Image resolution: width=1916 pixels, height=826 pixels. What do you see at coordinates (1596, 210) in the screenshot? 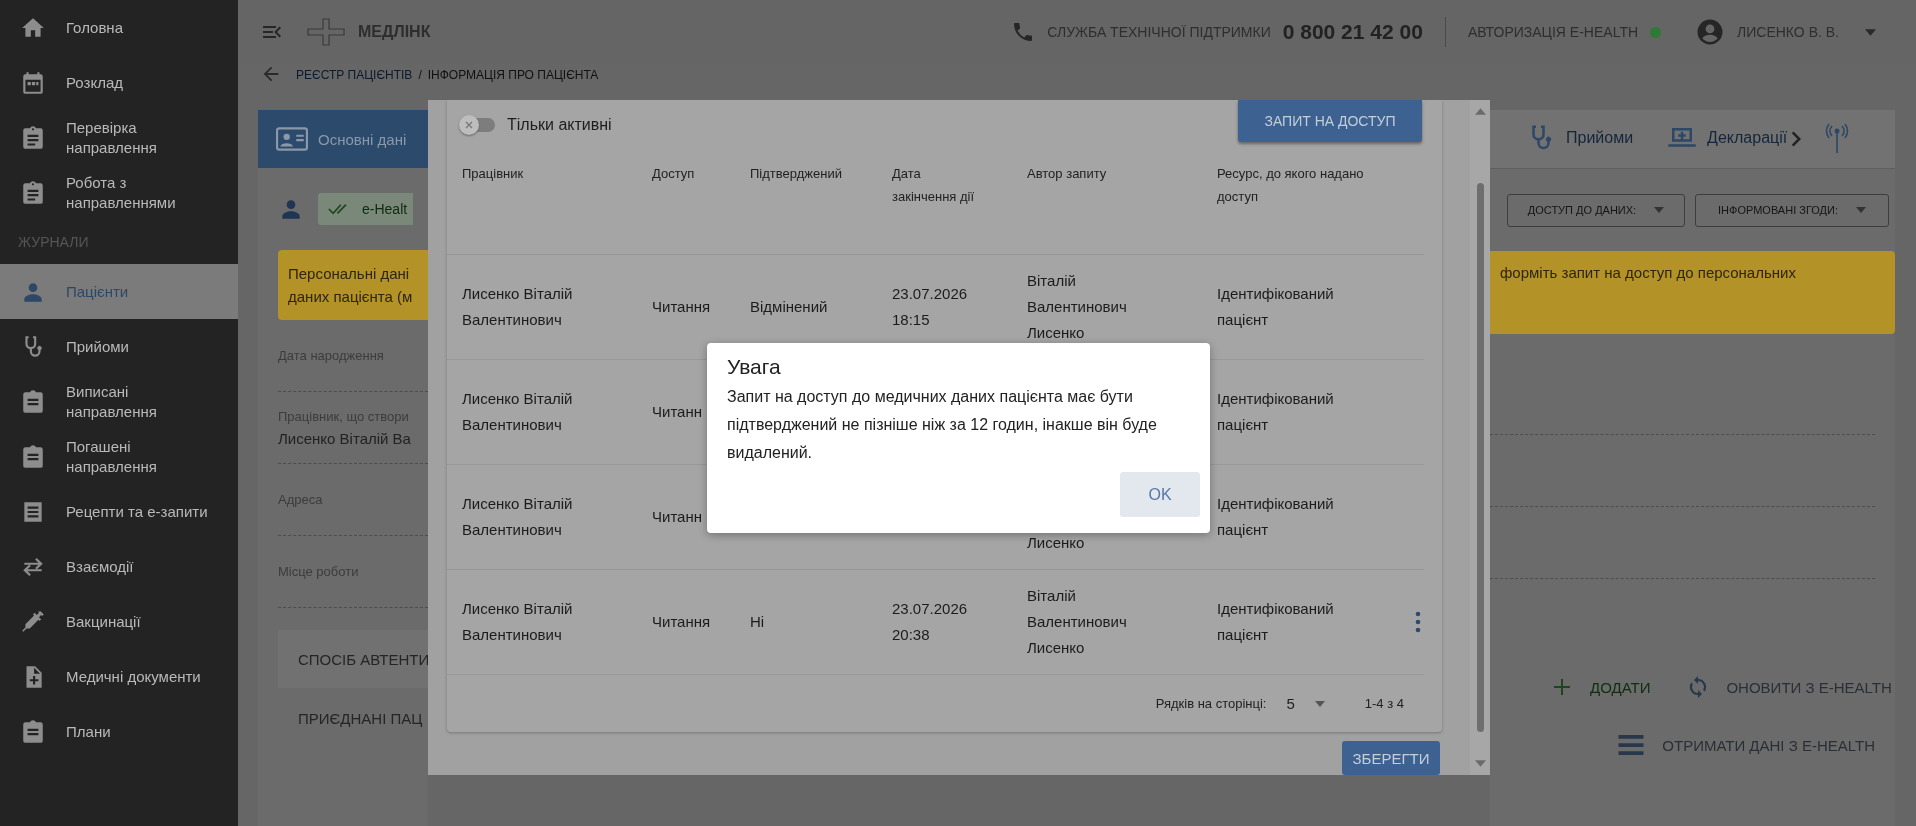
I see `filter-dropdown: ДОСТУП ДО ДАНИХ:` at bounding box center [1596, 210].